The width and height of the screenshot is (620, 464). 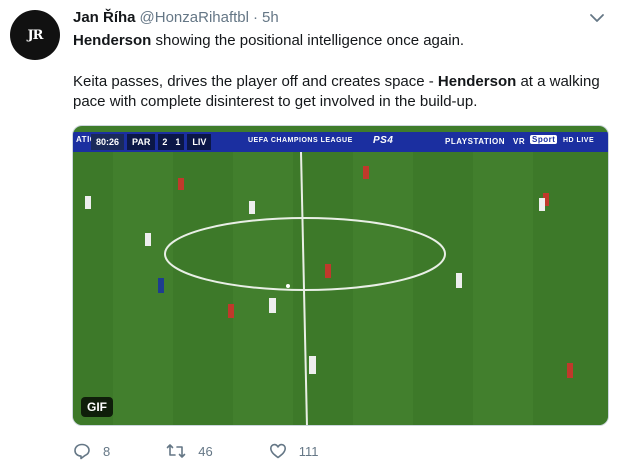 What do you see at coordinates (189, 451) in the screenshot?
I see `retweet-button: 46` at bounding box center [189, 451].